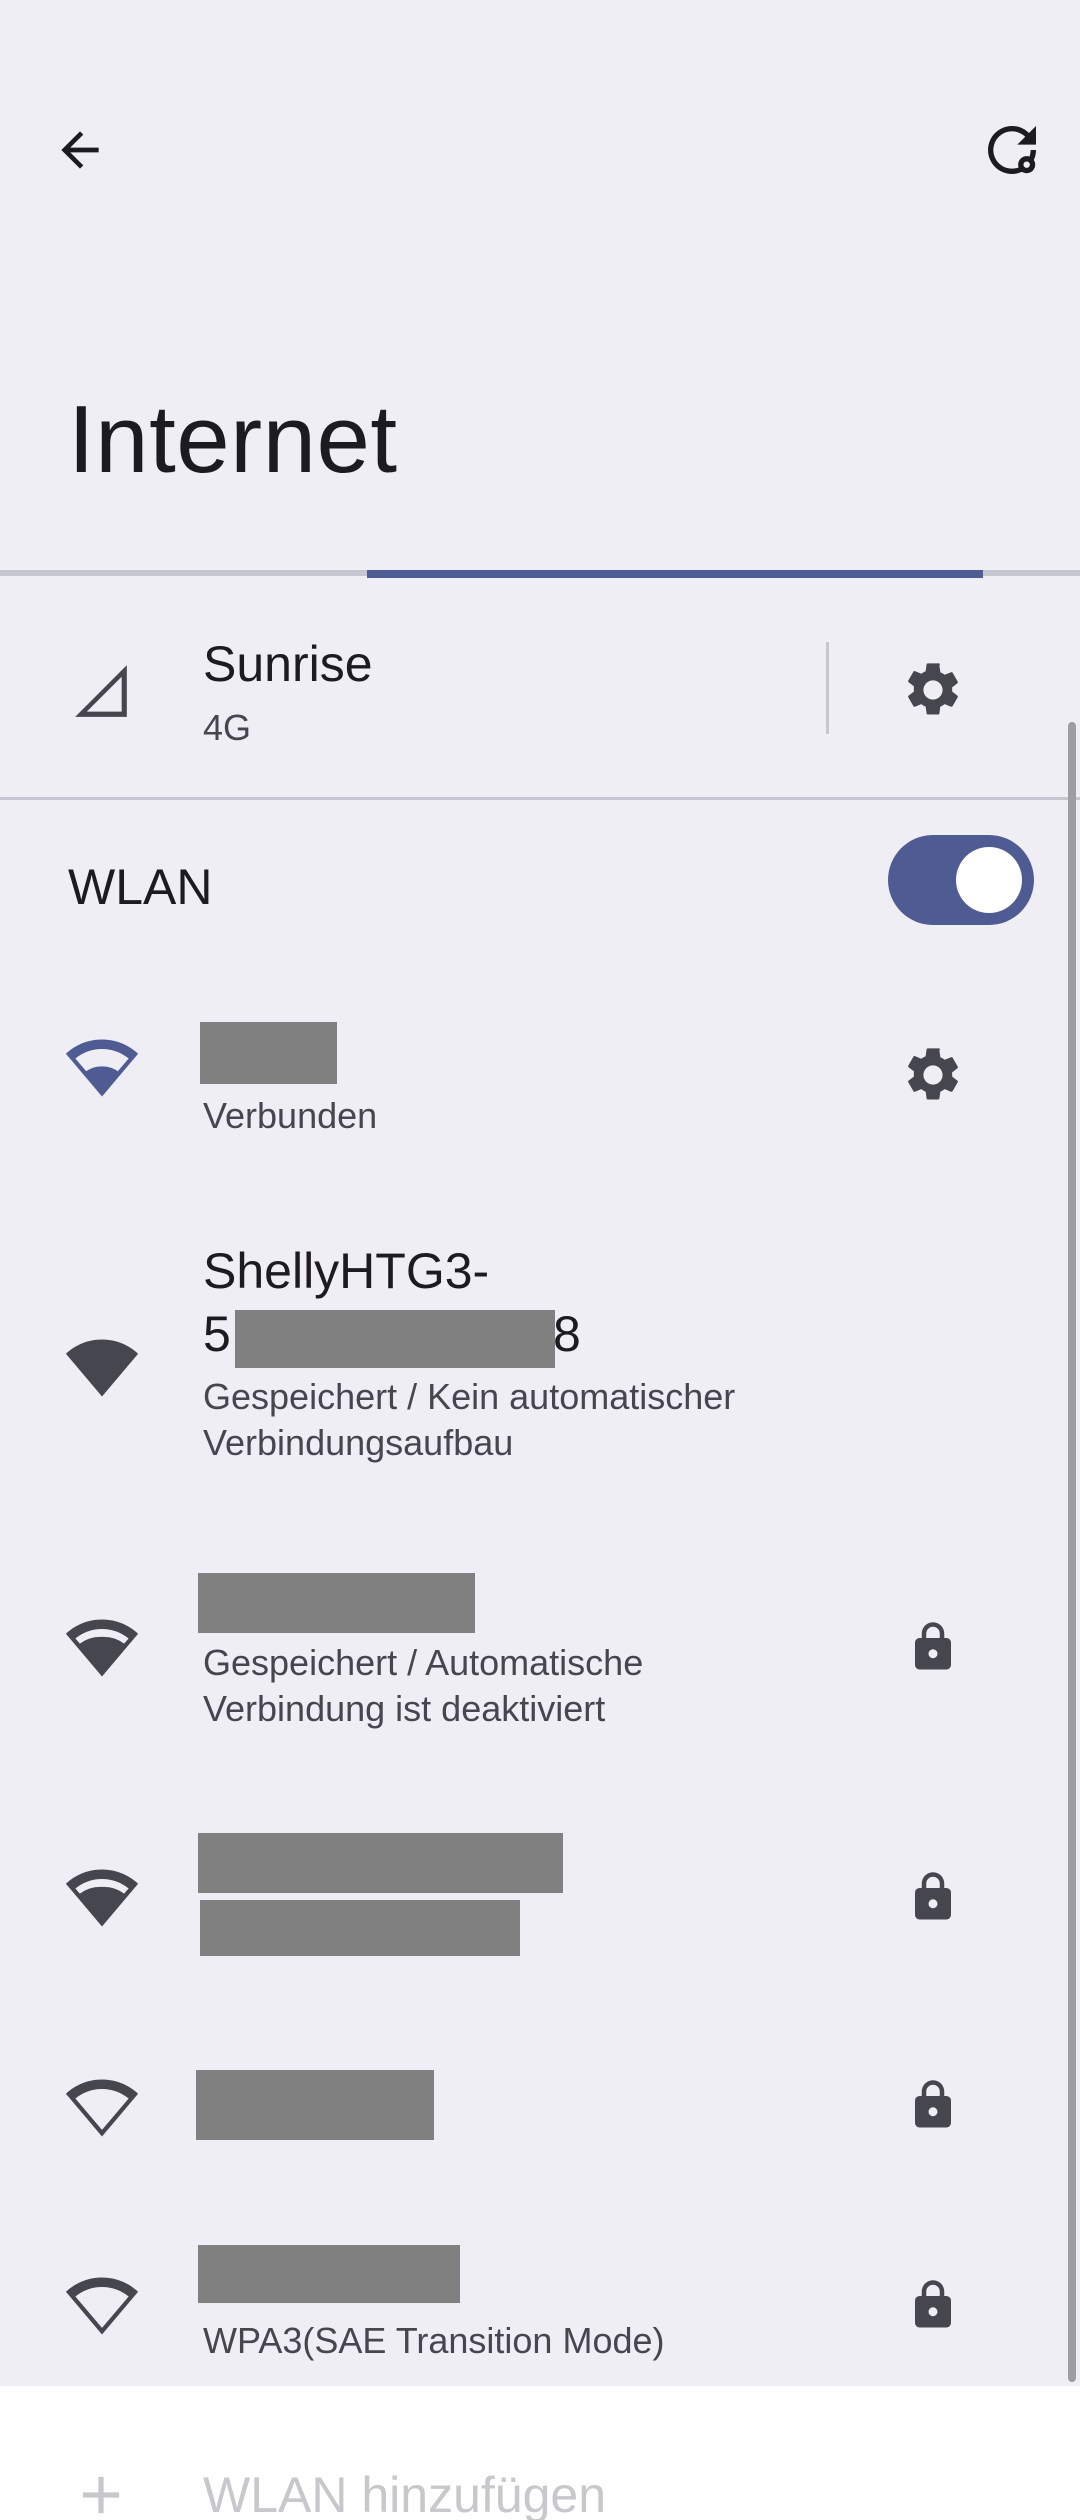 This screenshot has width=1080, height=2520. What do you see at coordinates (469, 1396) in the screenshot?
I see `network-status-line1: Gespeichert / Kein automatischer` at bounding box center [469, 1396].